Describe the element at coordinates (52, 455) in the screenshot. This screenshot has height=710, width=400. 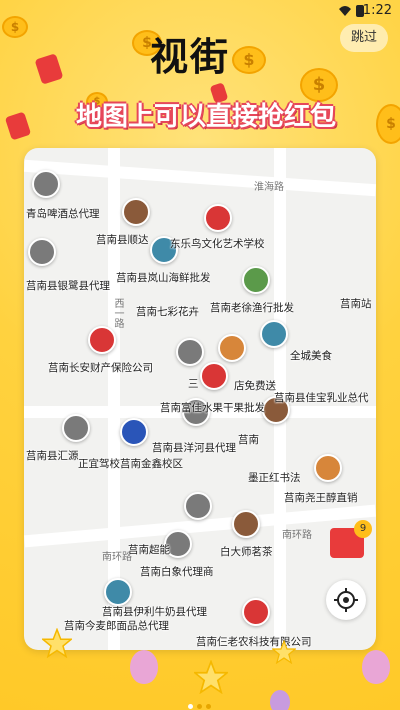
I see `poi-label: 莒南县汇源` at that location.